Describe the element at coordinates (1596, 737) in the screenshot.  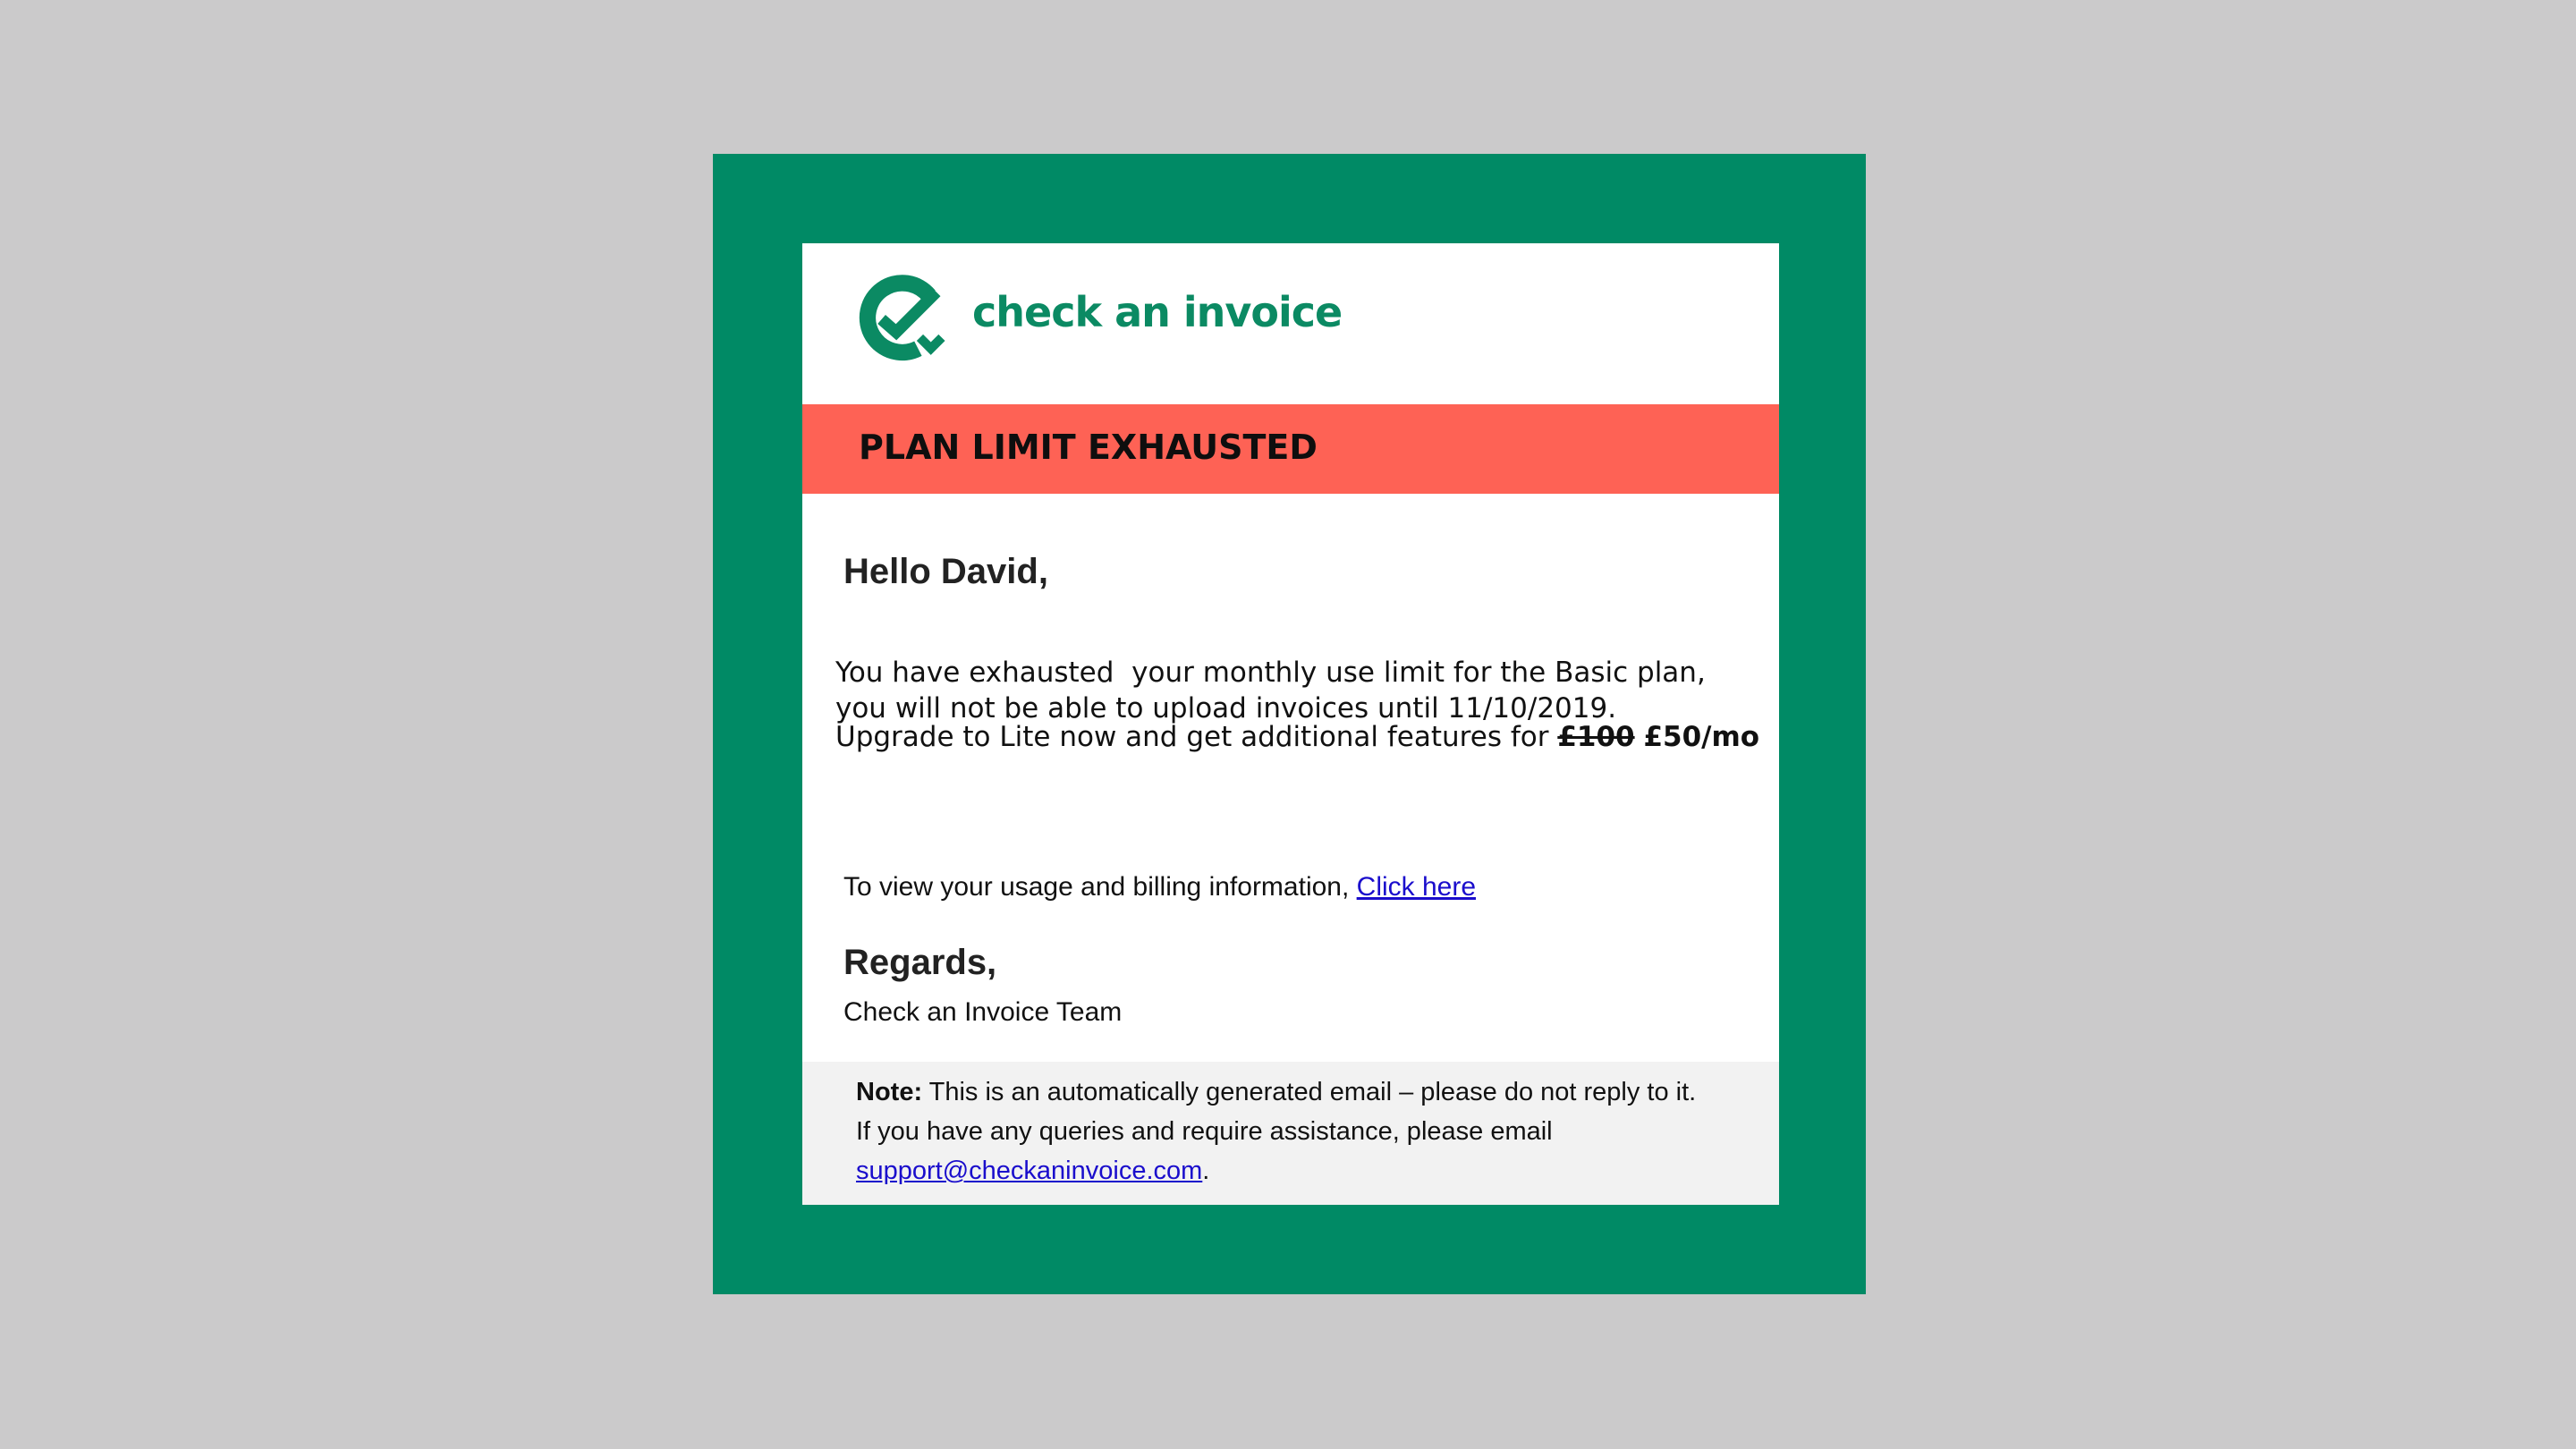
I see `old-price: £100` at that location.